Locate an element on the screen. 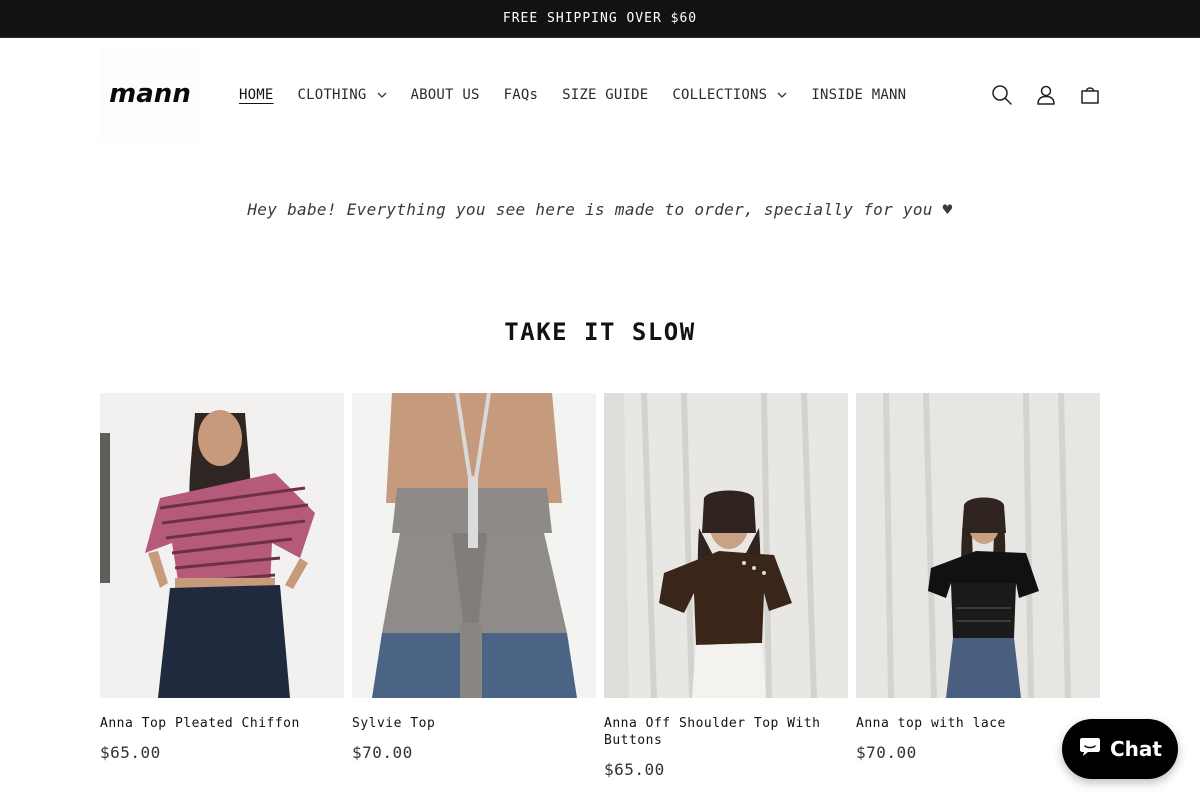  logo: mann is located at coordinates (150, 94).